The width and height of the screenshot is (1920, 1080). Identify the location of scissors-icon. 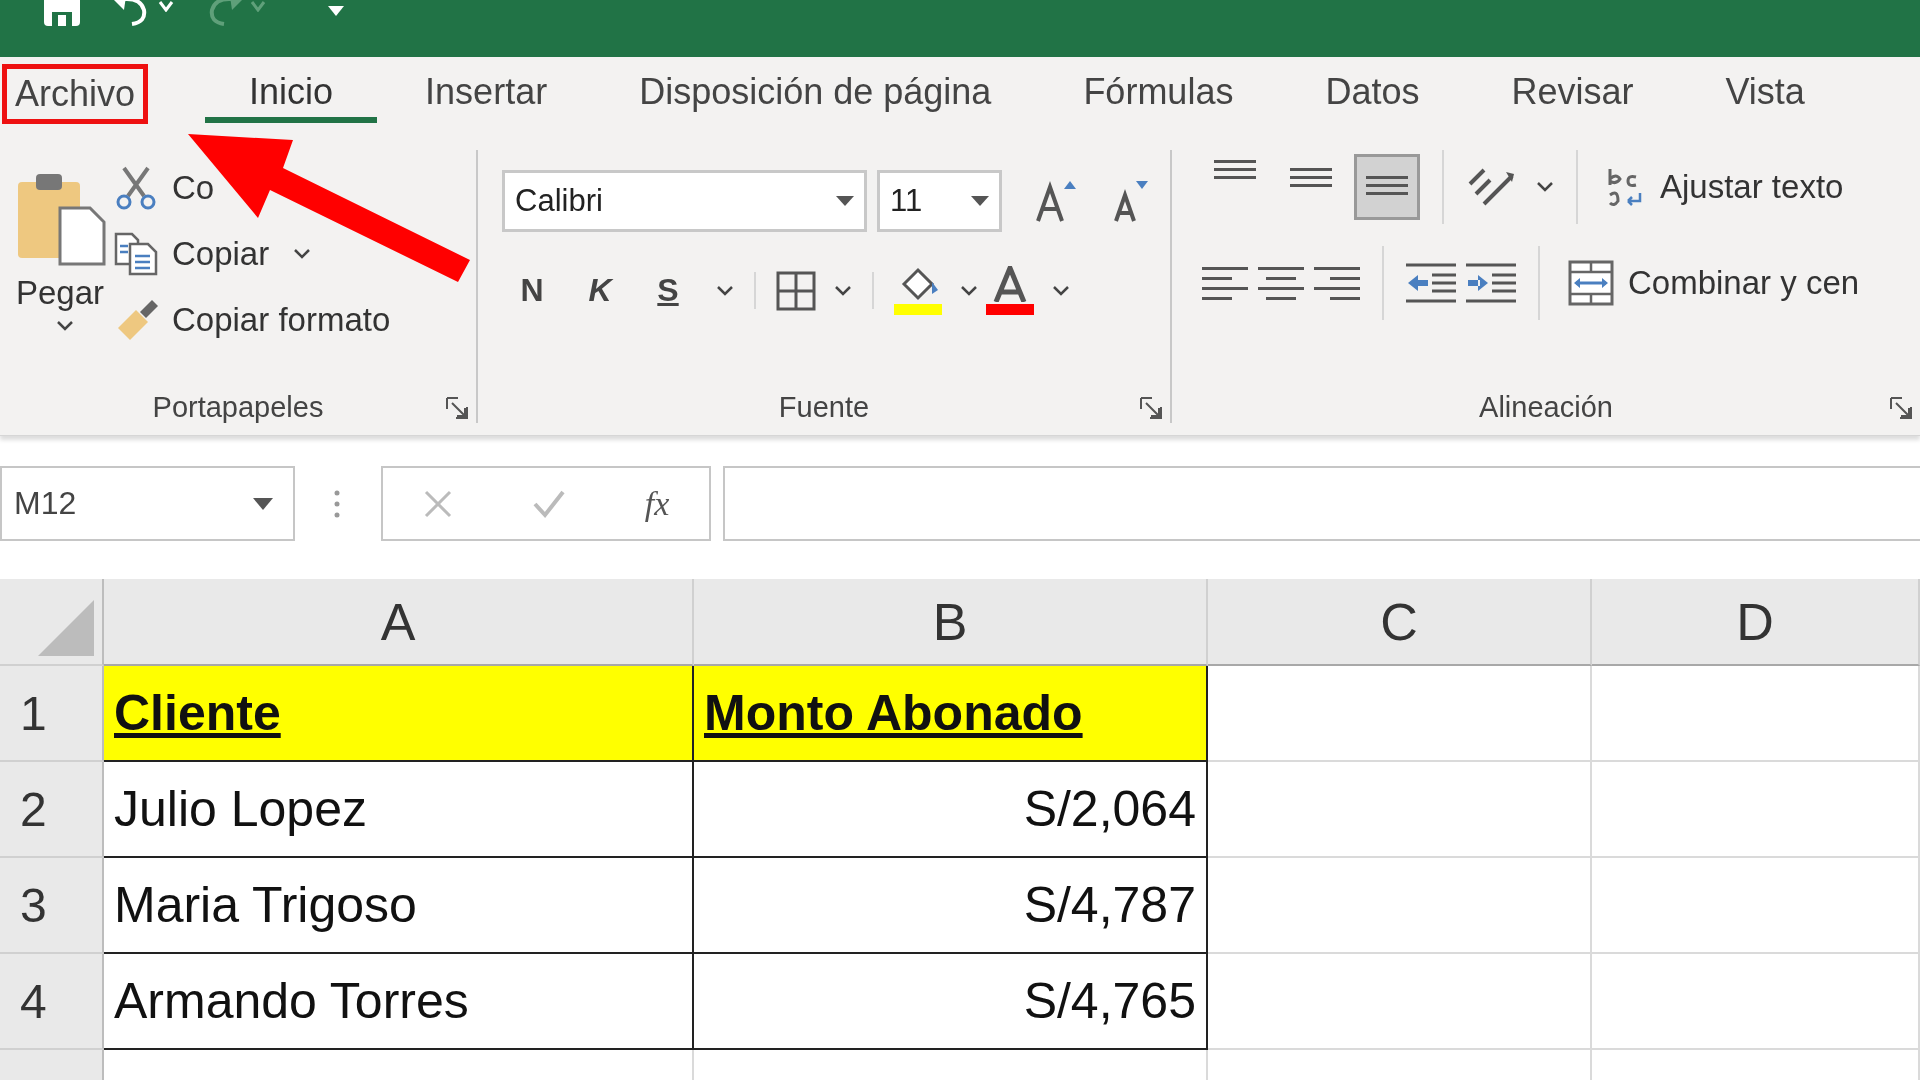
(136, 188).